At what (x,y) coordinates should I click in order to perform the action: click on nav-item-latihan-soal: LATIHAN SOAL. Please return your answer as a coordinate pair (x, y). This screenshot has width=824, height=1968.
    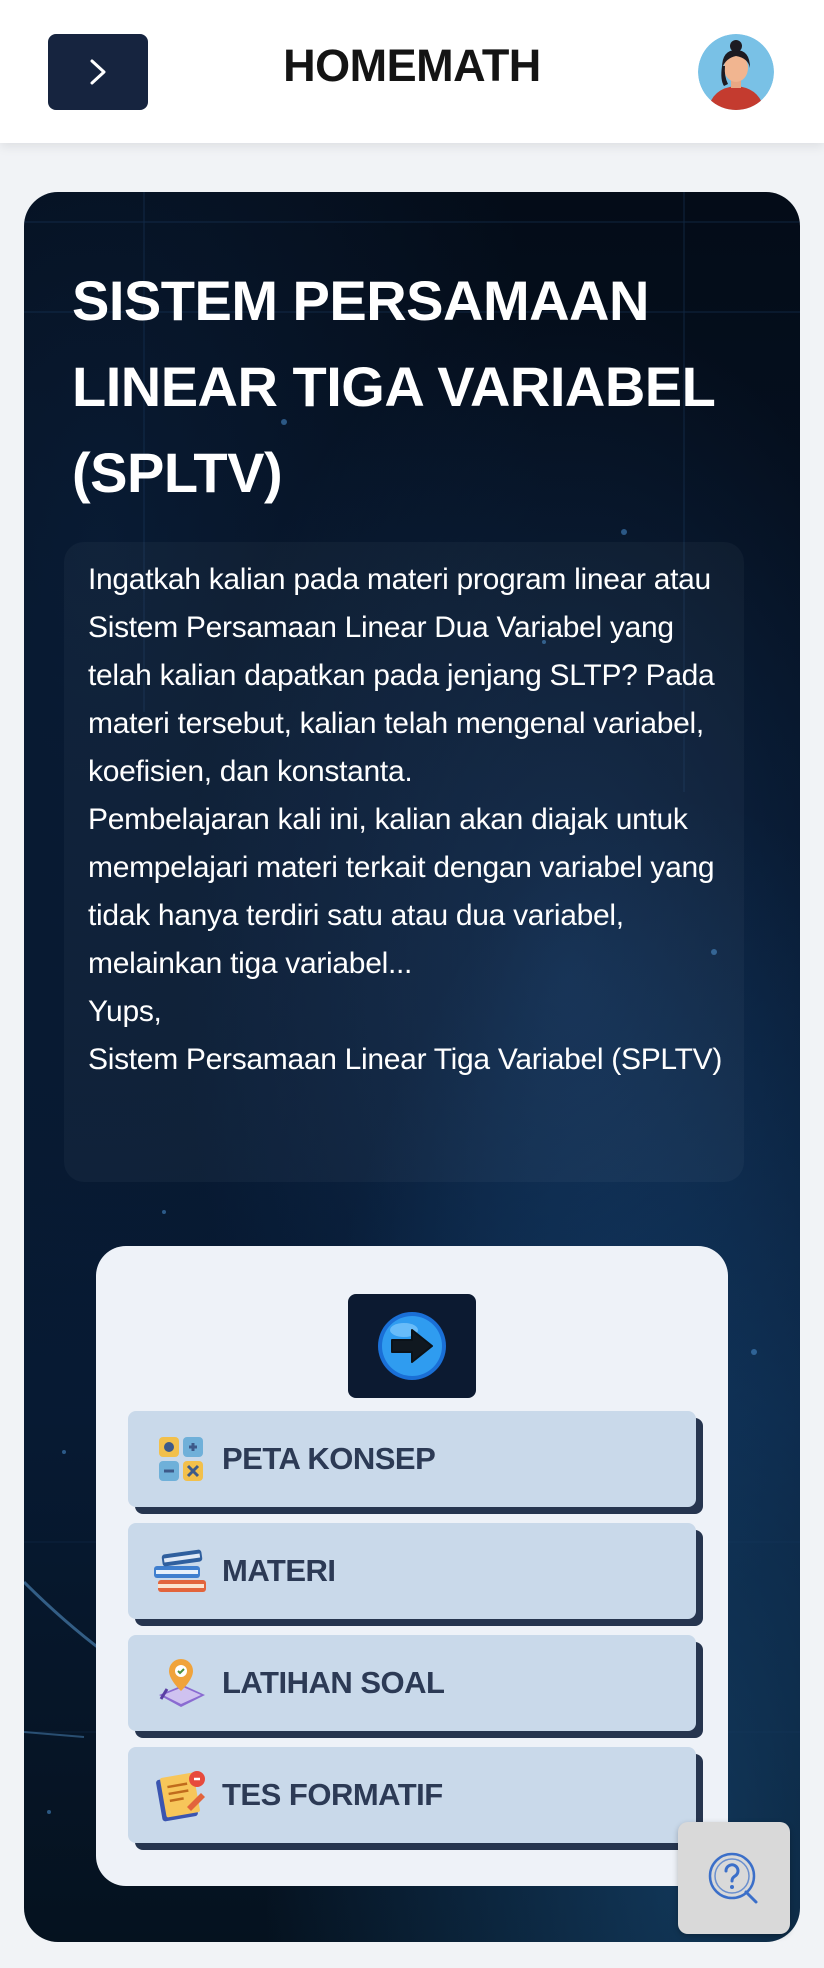
    Looking at the image, I should click on (412, 1683).